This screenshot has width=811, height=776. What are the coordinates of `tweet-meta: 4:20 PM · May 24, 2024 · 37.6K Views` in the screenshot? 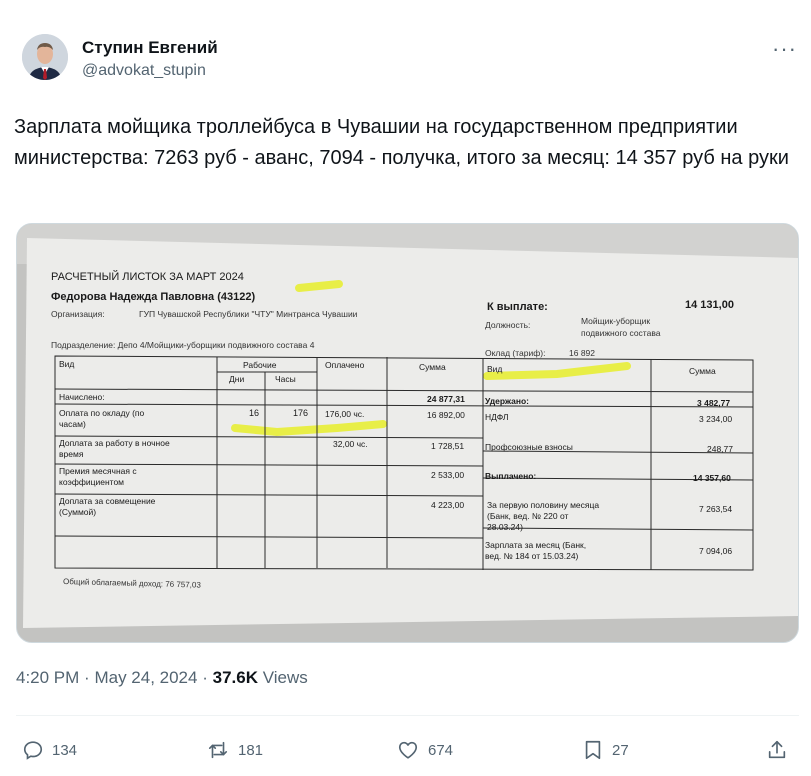 It's located at (162, 678).